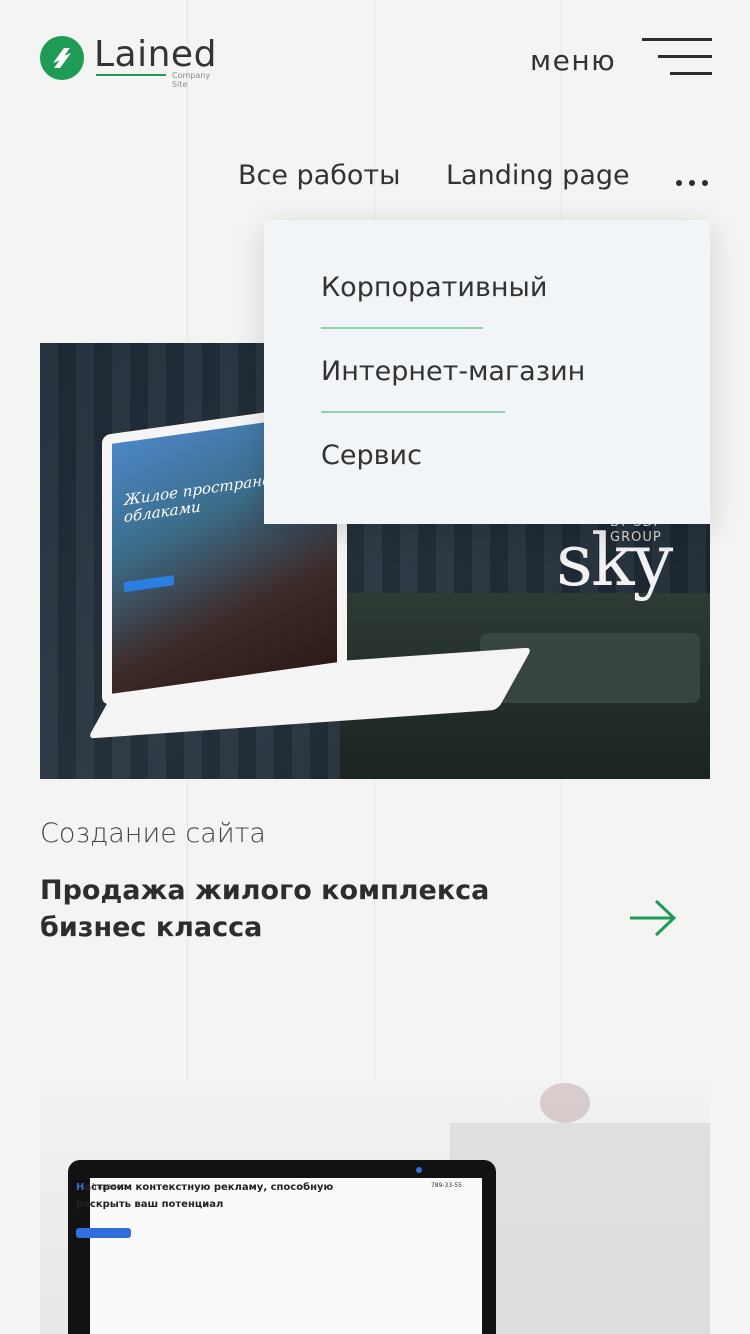 This screenshot has height=1334, width=750. What do you see at coordinates (153, 833) in the screenshot?
I see `project-category: Создание сайта` at bounding box center [153, 833].